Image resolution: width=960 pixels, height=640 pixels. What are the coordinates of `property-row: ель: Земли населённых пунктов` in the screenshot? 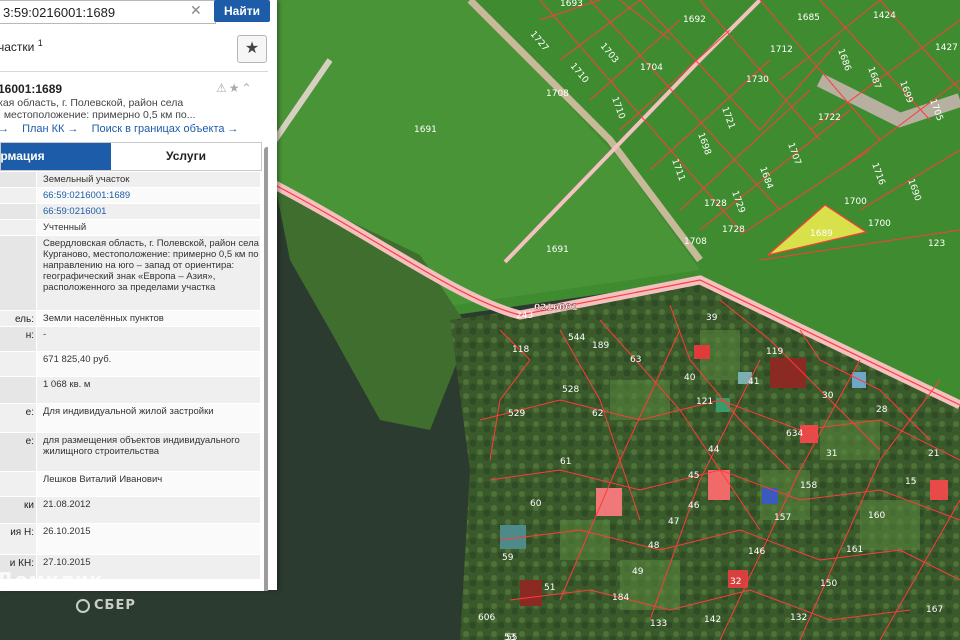 It's located at (130, 319).